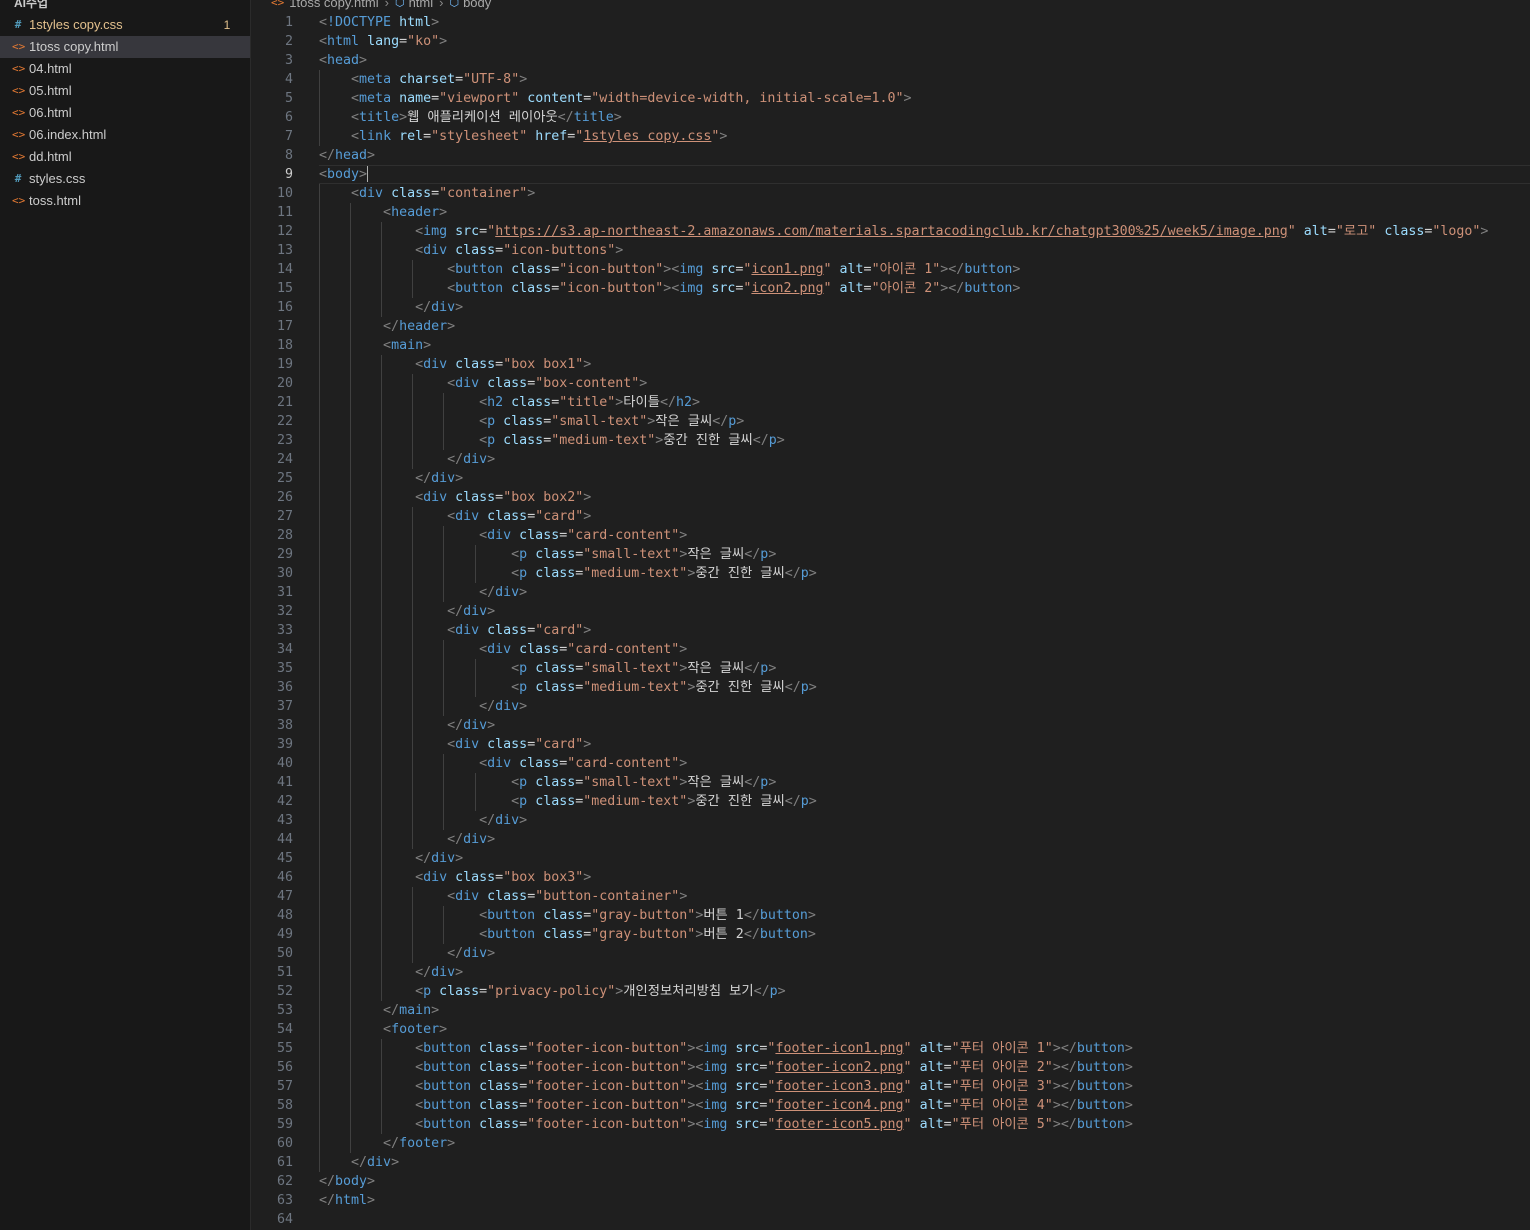  What do you see at coordinates (890, 763) in the screenshot?
I see `code-line: 40 <div class="card-content">` at bounding box center [890, 763].